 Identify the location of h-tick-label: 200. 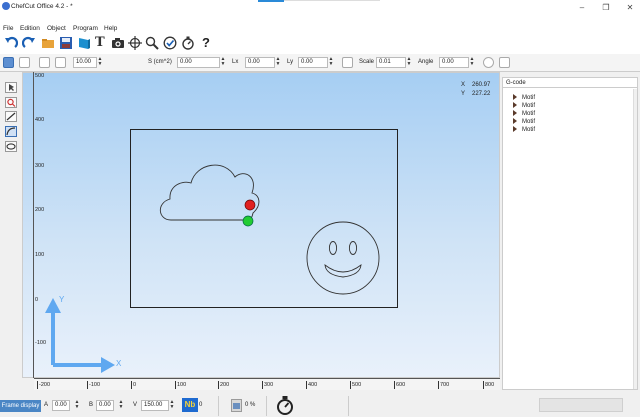
(224, 385).